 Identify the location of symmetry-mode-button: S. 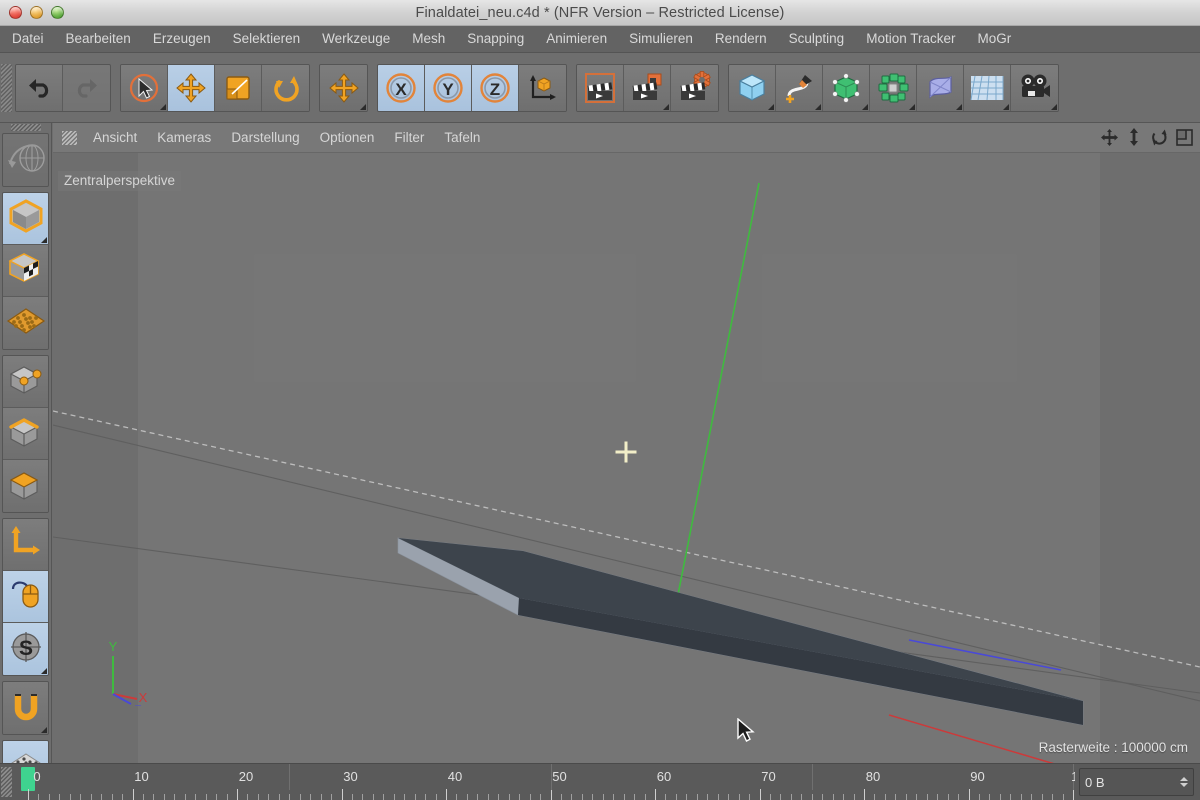
(25, 649).